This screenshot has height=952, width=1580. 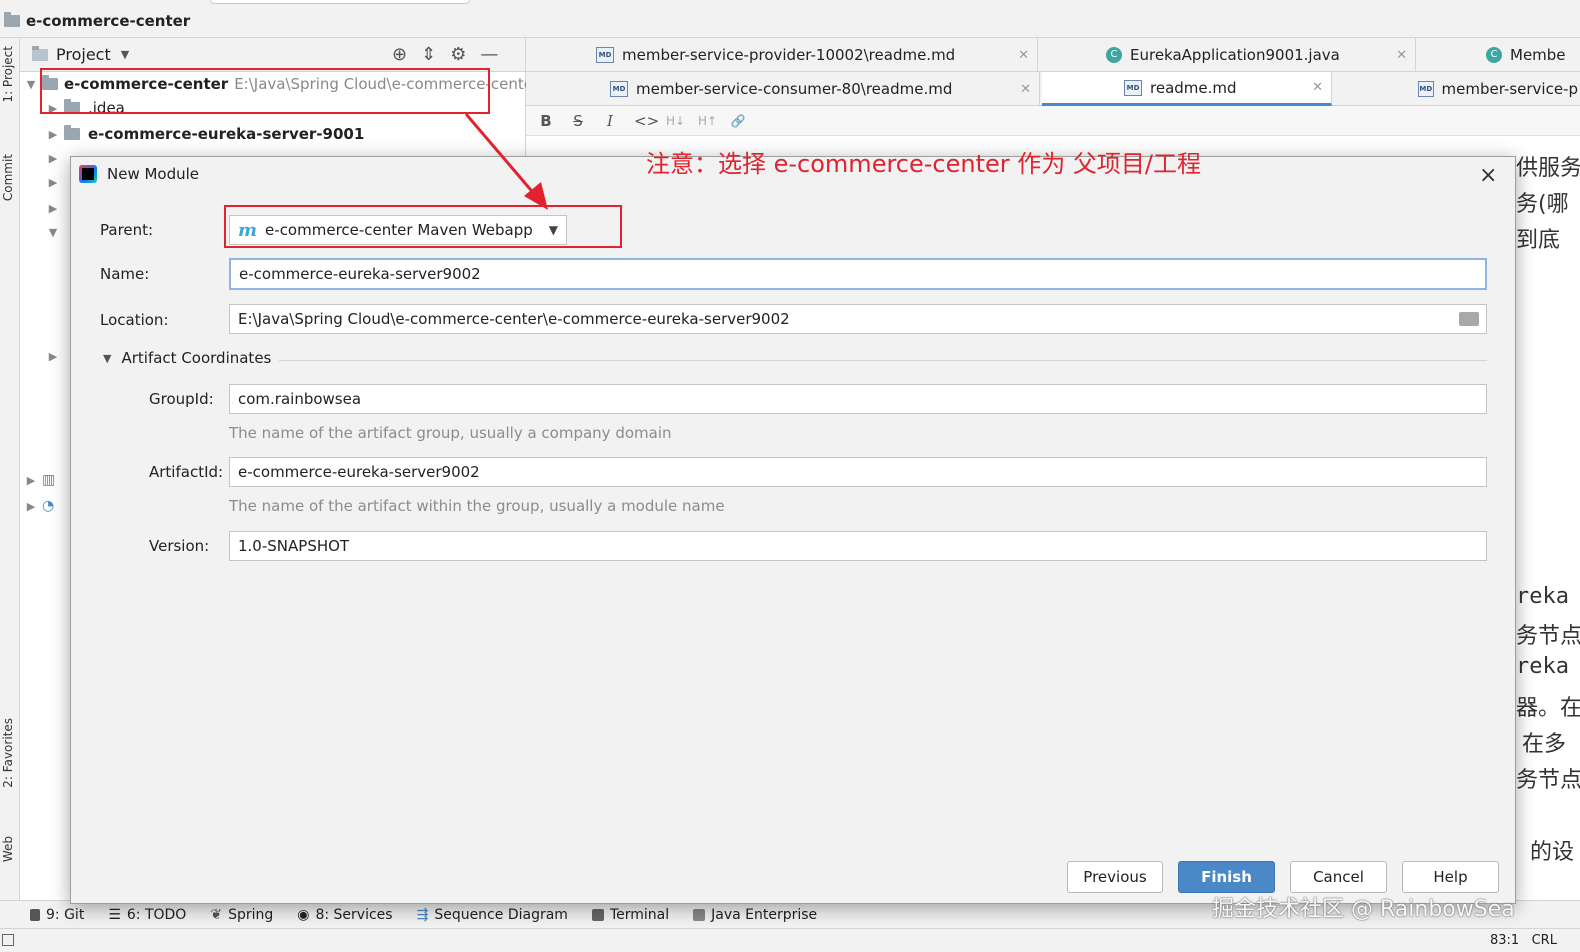 What do you see at coordinates (923, 164) in the screenshot?
I see `annotation-text: 注意：选择 e-commerce-center 作为 父项目/工程` at bounding box center [923, 164].